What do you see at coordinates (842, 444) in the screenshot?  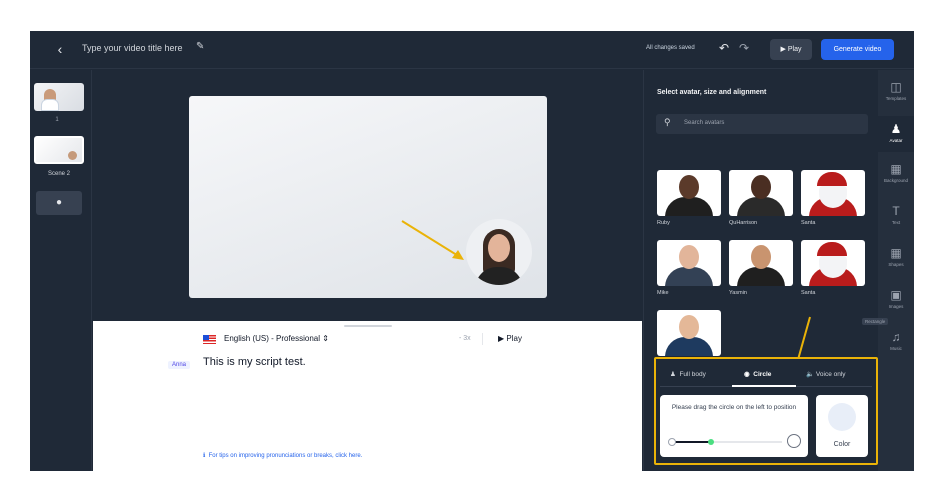 I see `color-label: Color` at bounding box center [842, 444].